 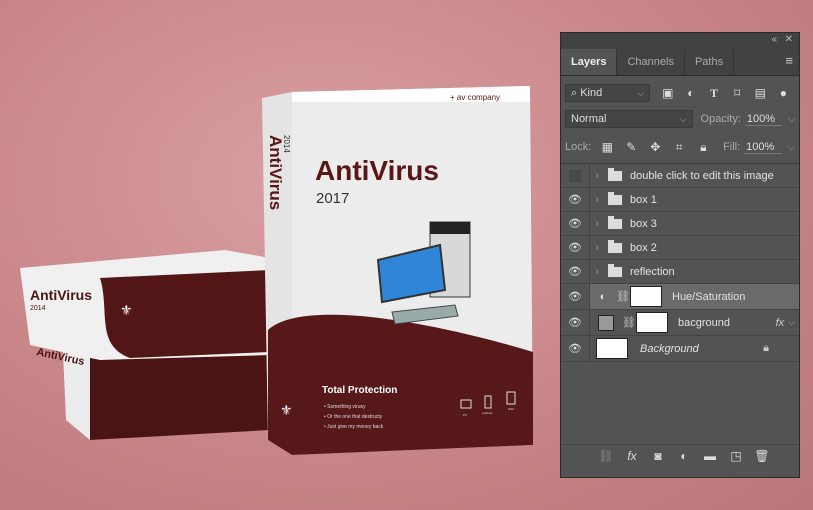 I want to click on layer-row: › double click to edit this image, so click(x=680, y=176).